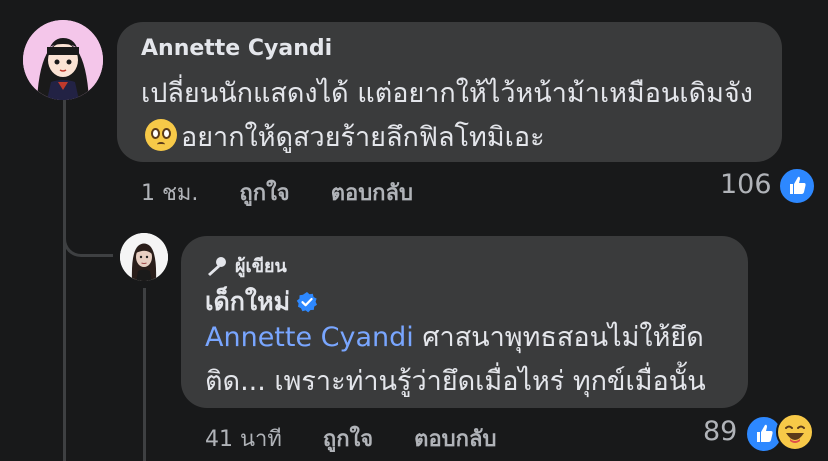 The height and width of the screenshot is (461, 828). What do you see at coordinates (795, 432) in the screenshot?
I see `haha-reaction-icon` at bounding box center [795, 432].